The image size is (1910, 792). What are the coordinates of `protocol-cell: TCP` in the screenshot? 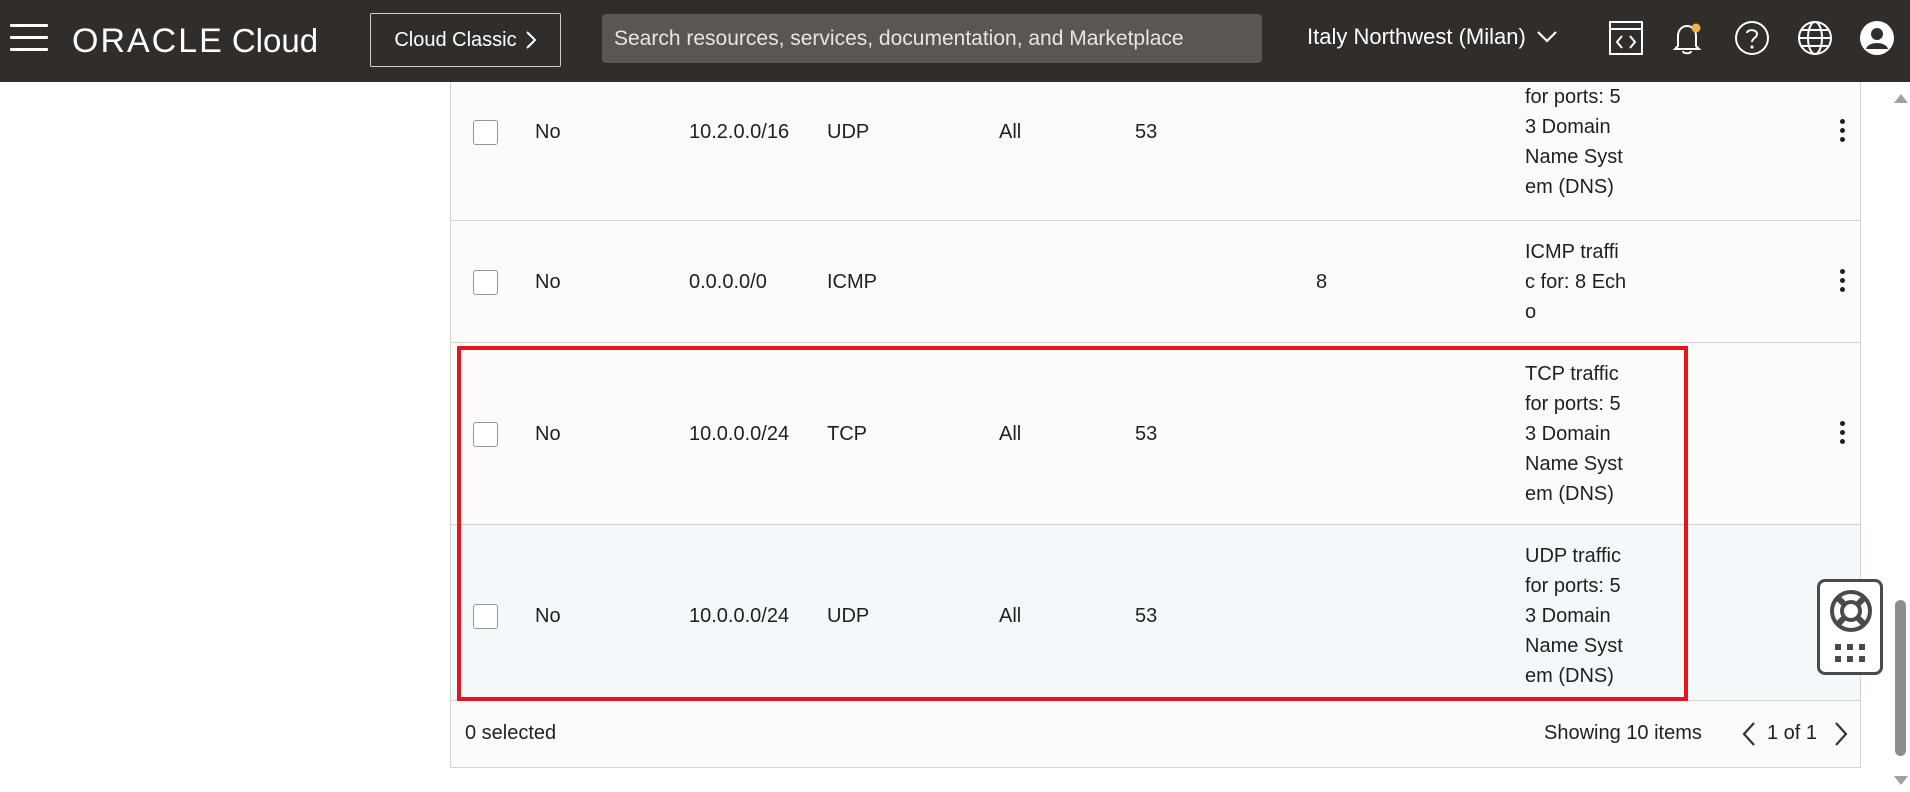 It's located at (847, 434).